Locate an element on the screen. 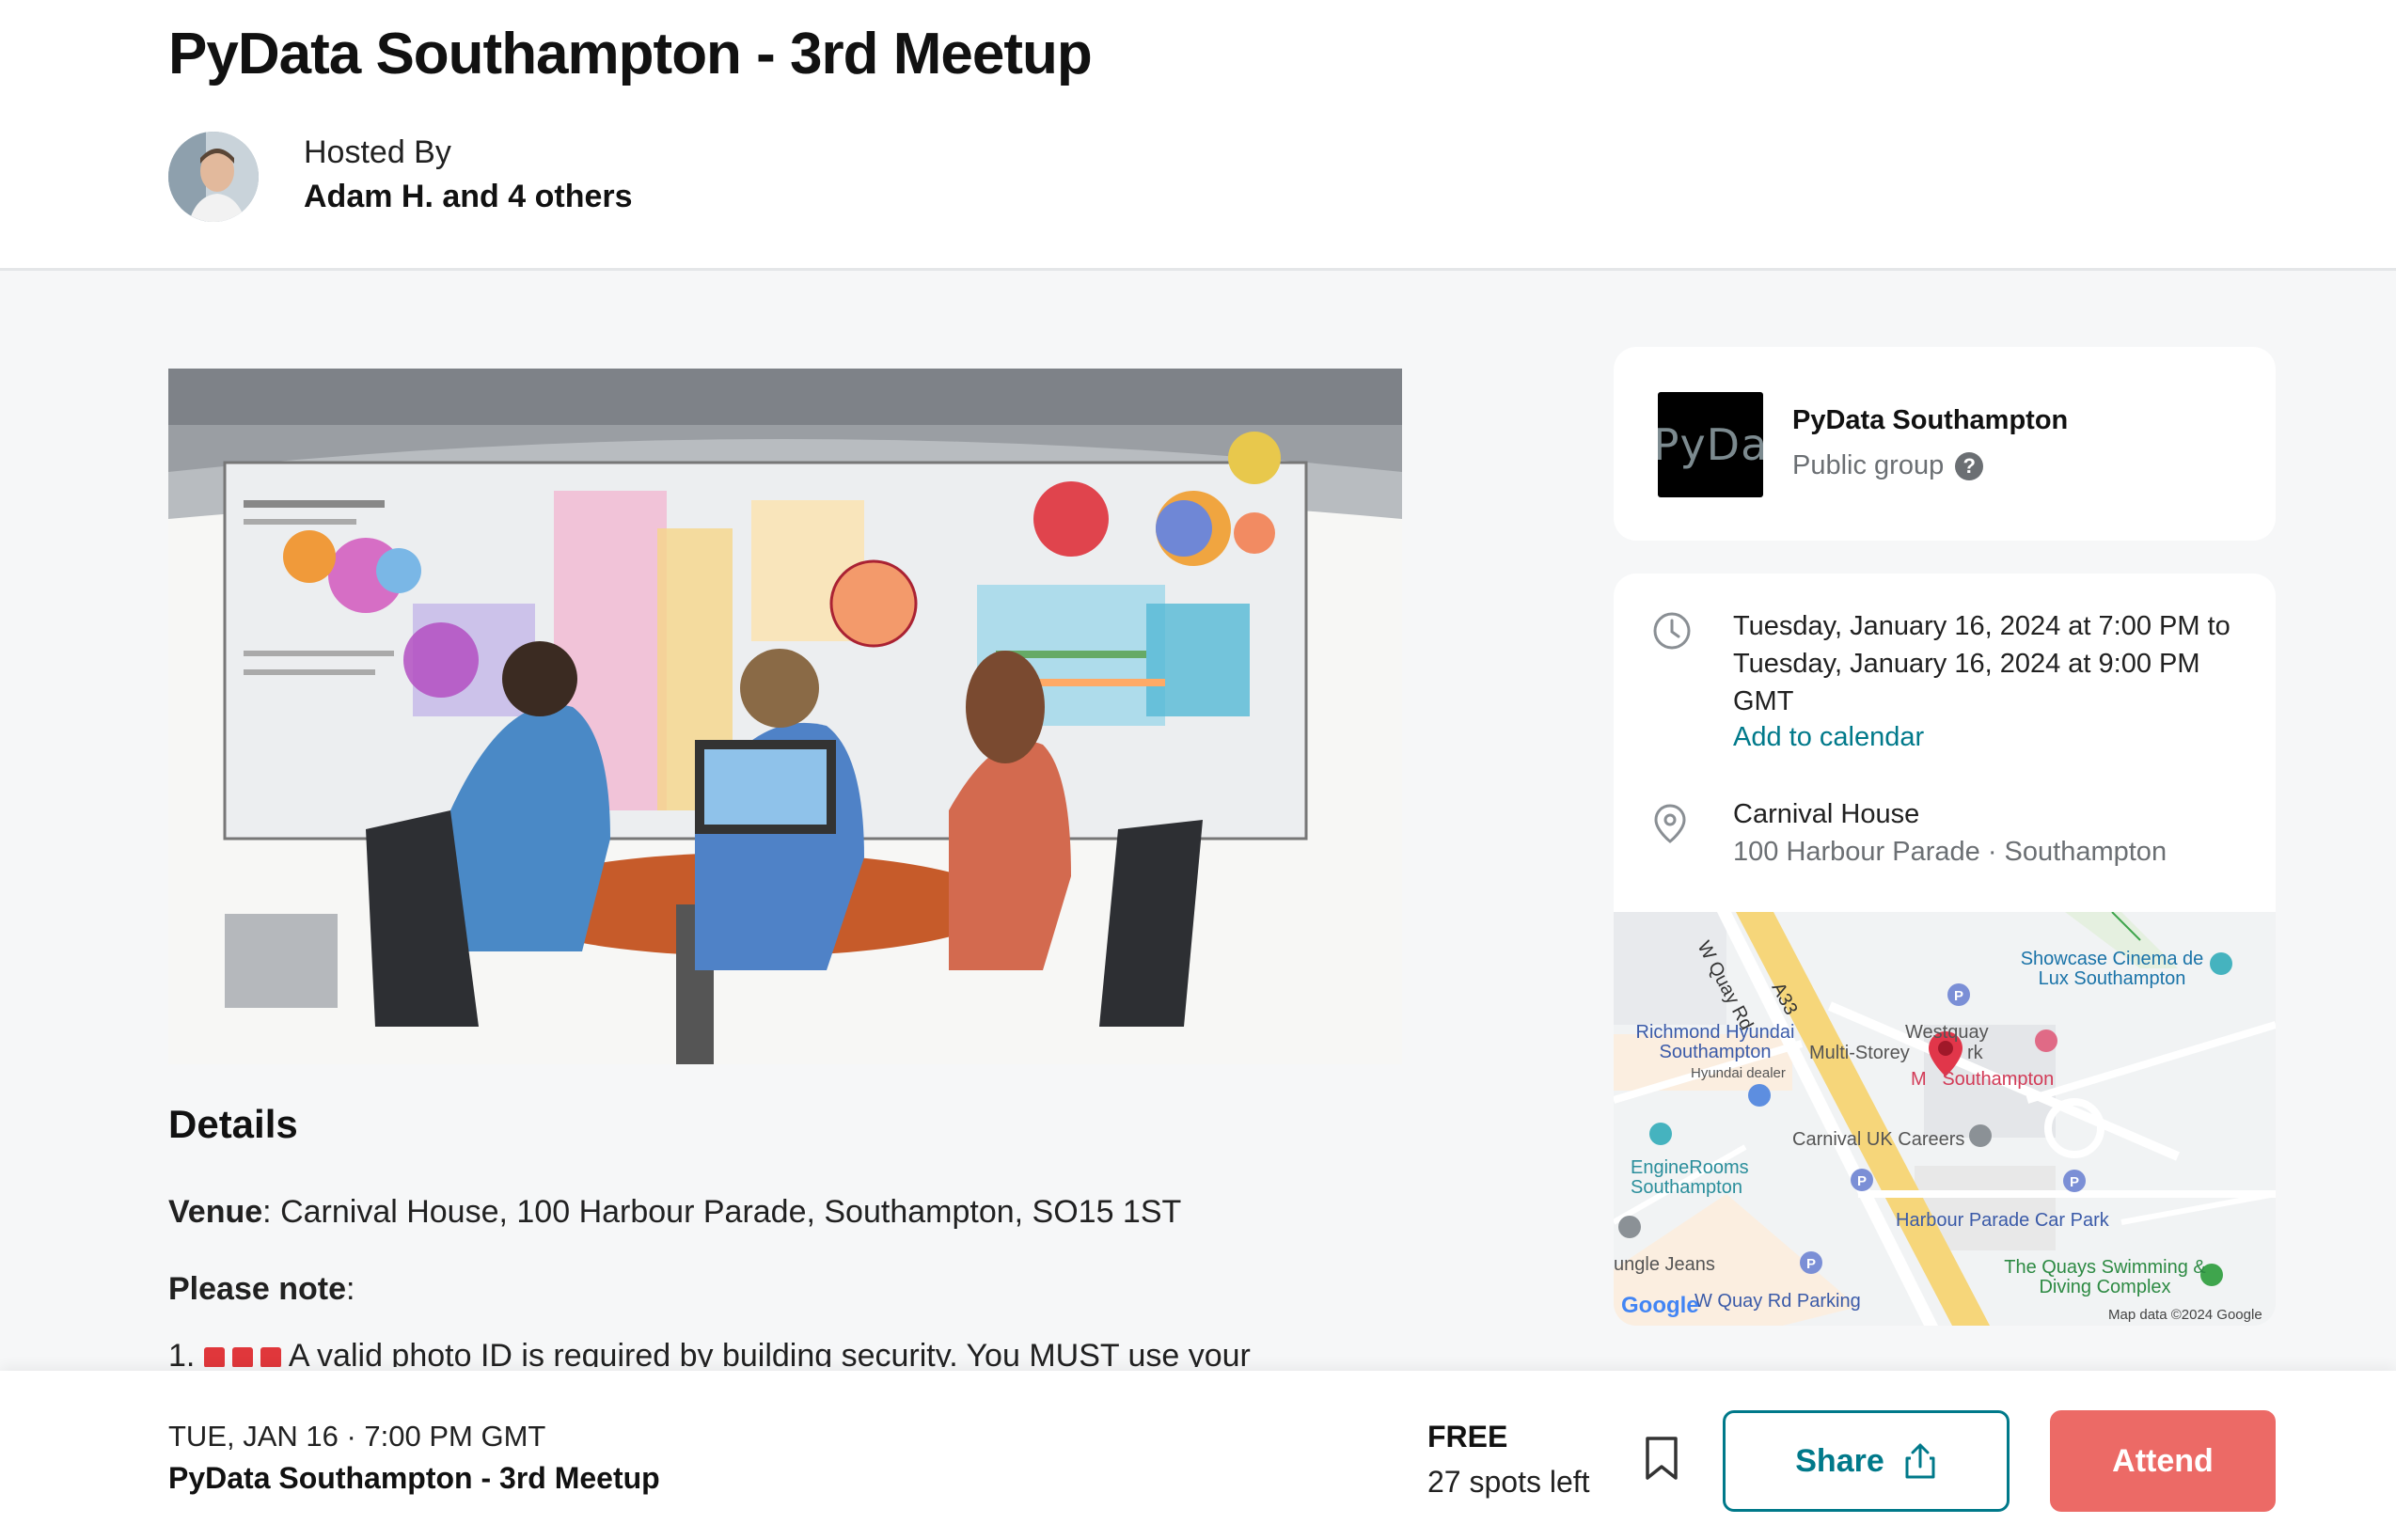 This screenshot has height=1540, width=2396. map-label-multi-storey: Multi-Storey is located at coordinates (1859, 1053).